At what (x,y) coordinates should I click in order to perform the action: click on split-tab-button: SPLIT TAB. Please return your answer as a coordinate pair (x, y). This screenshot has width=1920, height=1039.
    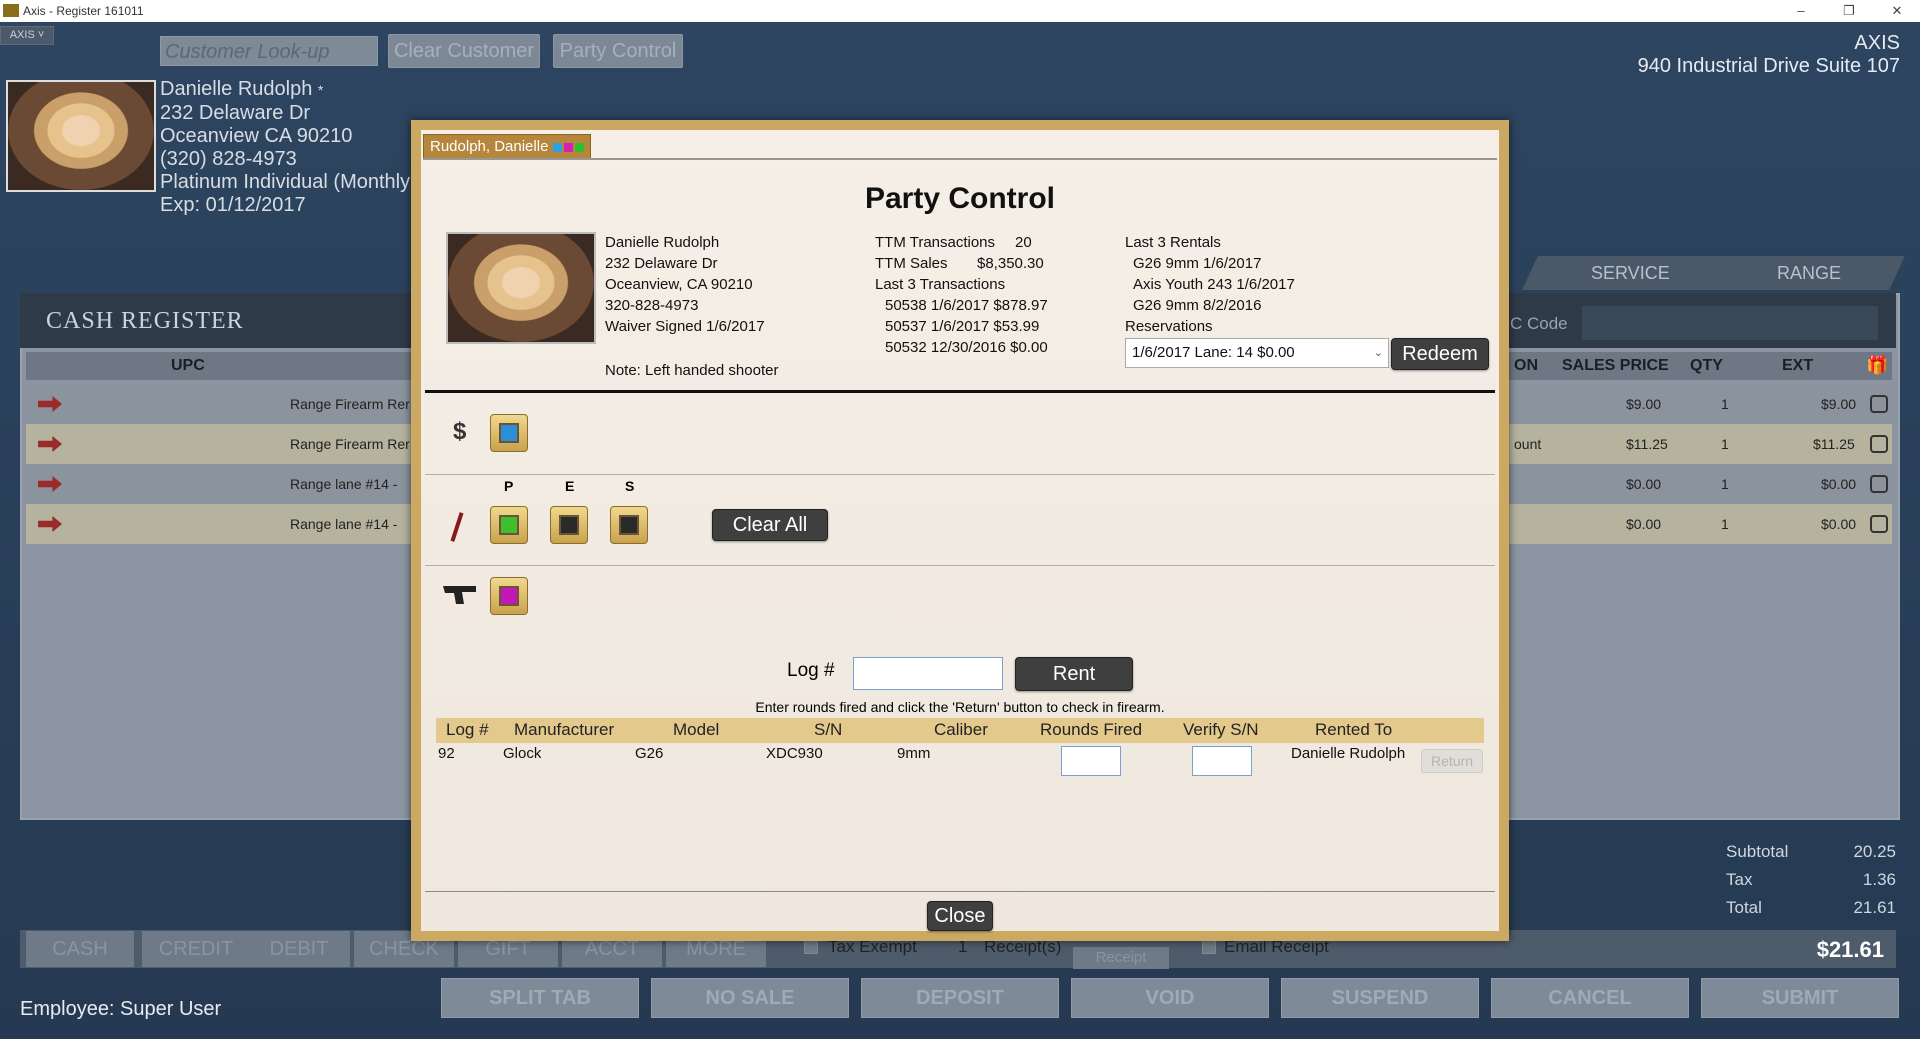
    Looking at the image, I should click on (540, 998).